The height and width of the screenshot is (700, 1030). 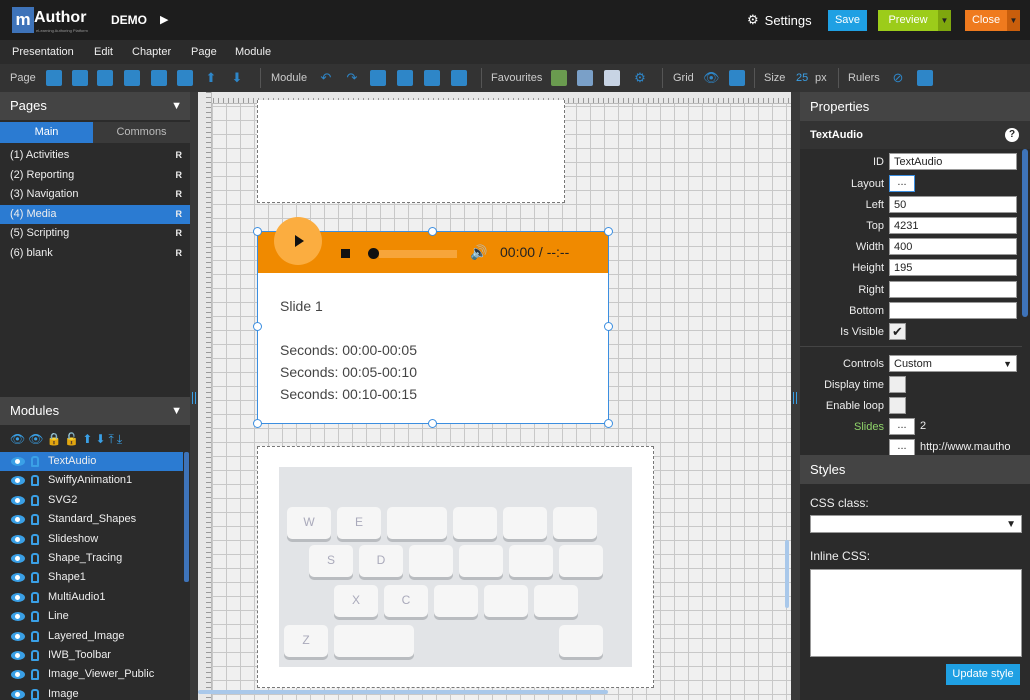 What do you see at coordinates (95, 194) in the screenshot?
I see `page-item: (3) Navigation R` at bounding box center [95, 194].